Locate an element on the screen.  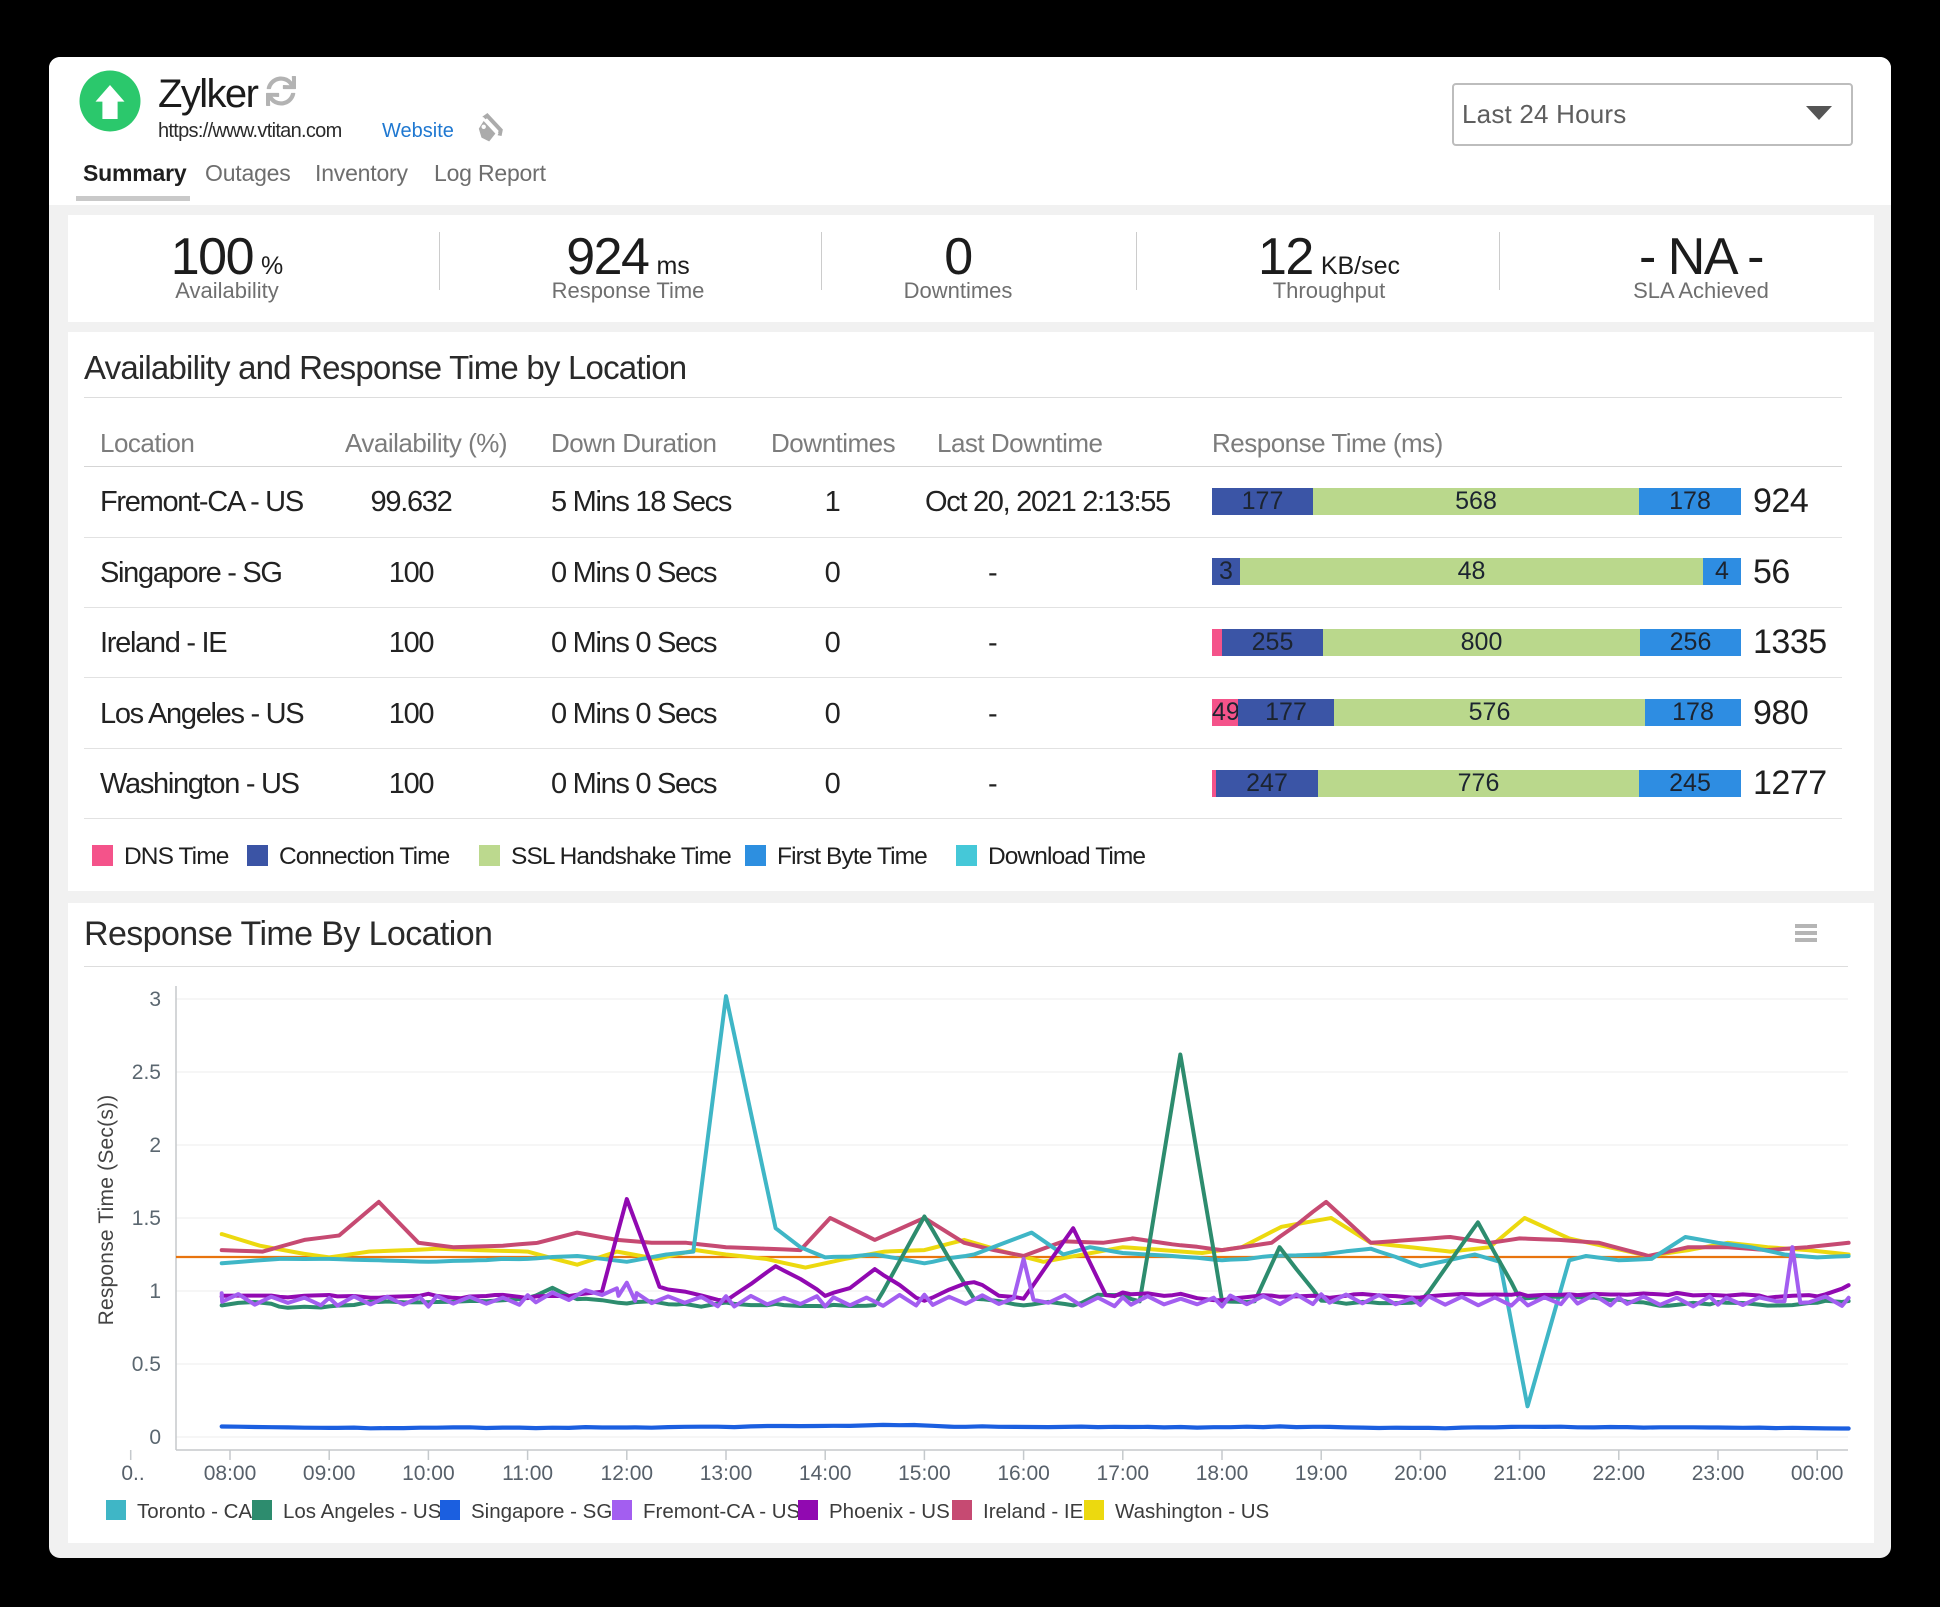
svg-text: 13:00 is located at coordinates (726, 1473).